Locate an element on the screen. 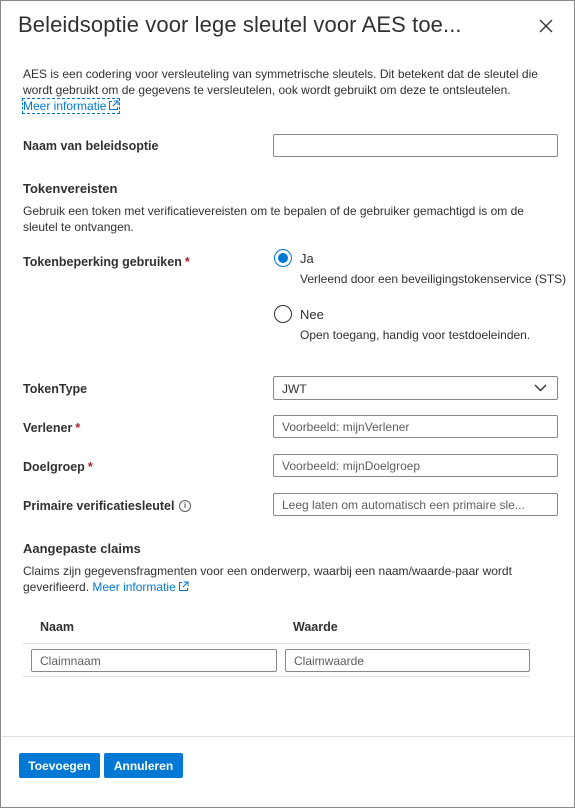  policy-name-label: Naam van beleidsoptie is located at coordinates (91, 146).